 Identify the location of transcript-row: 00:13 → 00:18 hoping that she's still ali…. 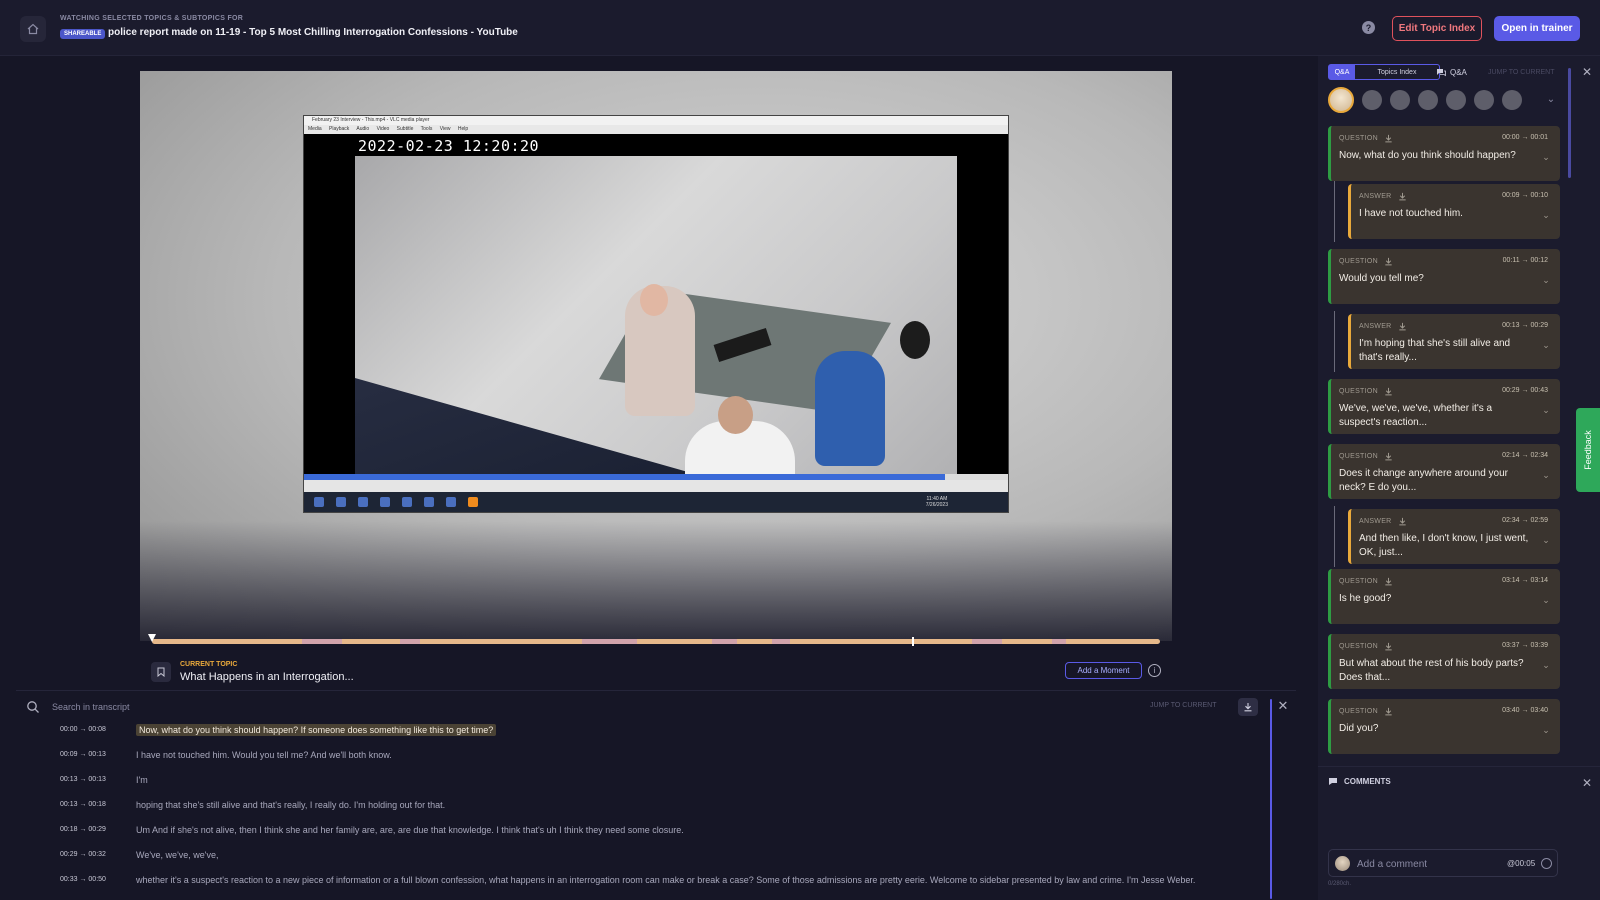
(636, 811).